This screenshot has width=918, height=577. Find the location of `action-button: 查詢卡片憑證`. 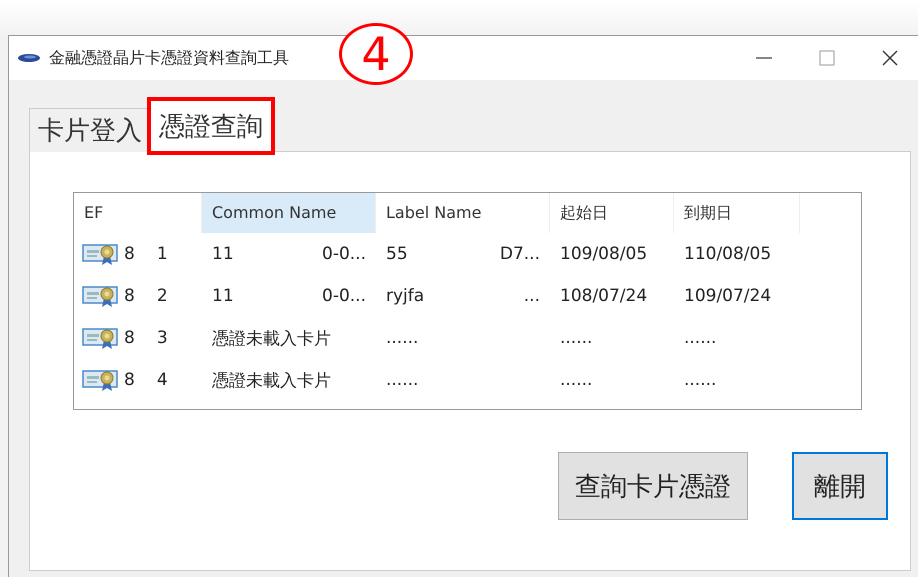

action-button: 查詢卡片憑證 is located at coordinates (653, 486).